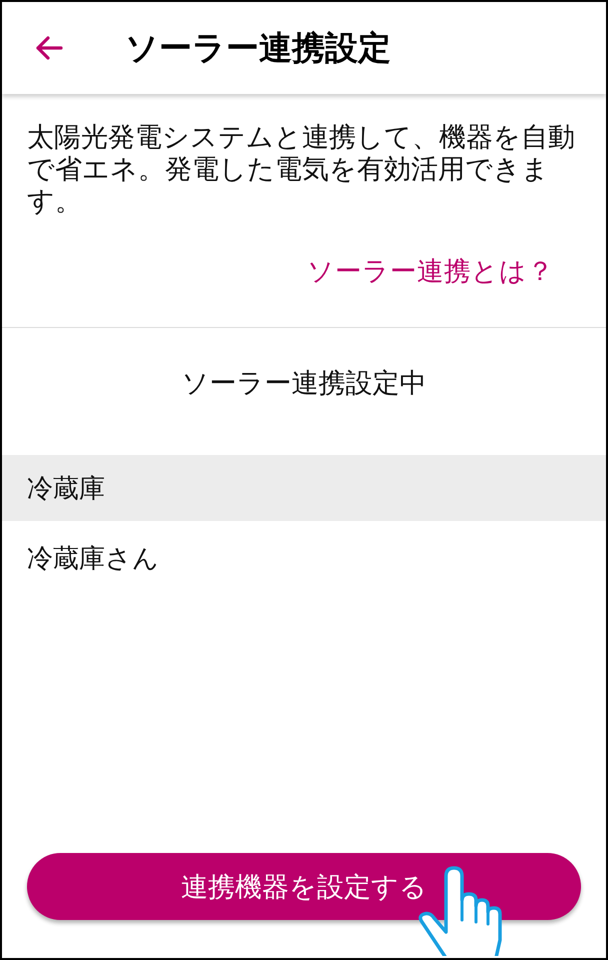 The image size is (608, 960). Describe the element at coordinates (304, 383) in the screenshot. I see `status-text: ソーラー連携設定中` at that location.